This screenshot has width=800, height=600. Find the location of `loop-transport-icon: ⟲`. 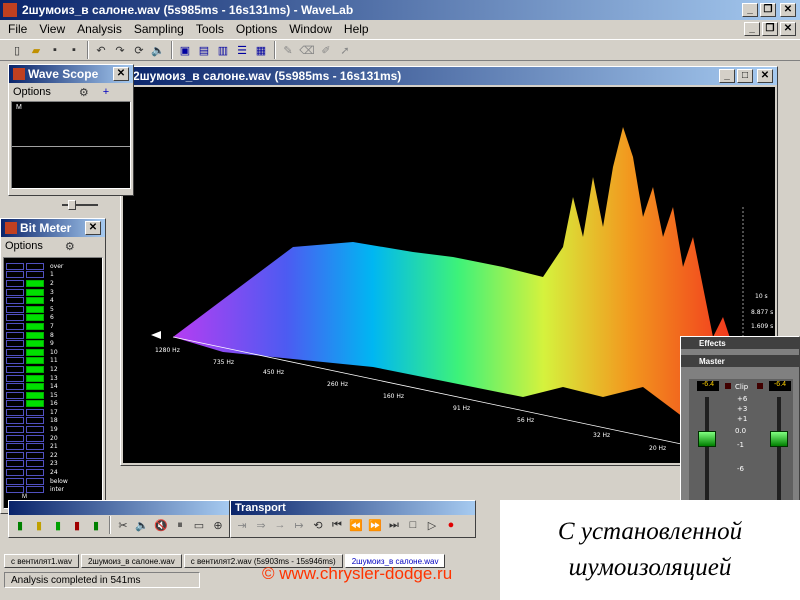

loop-transport-icon: ⟲ is located at coordinates (318, 525).